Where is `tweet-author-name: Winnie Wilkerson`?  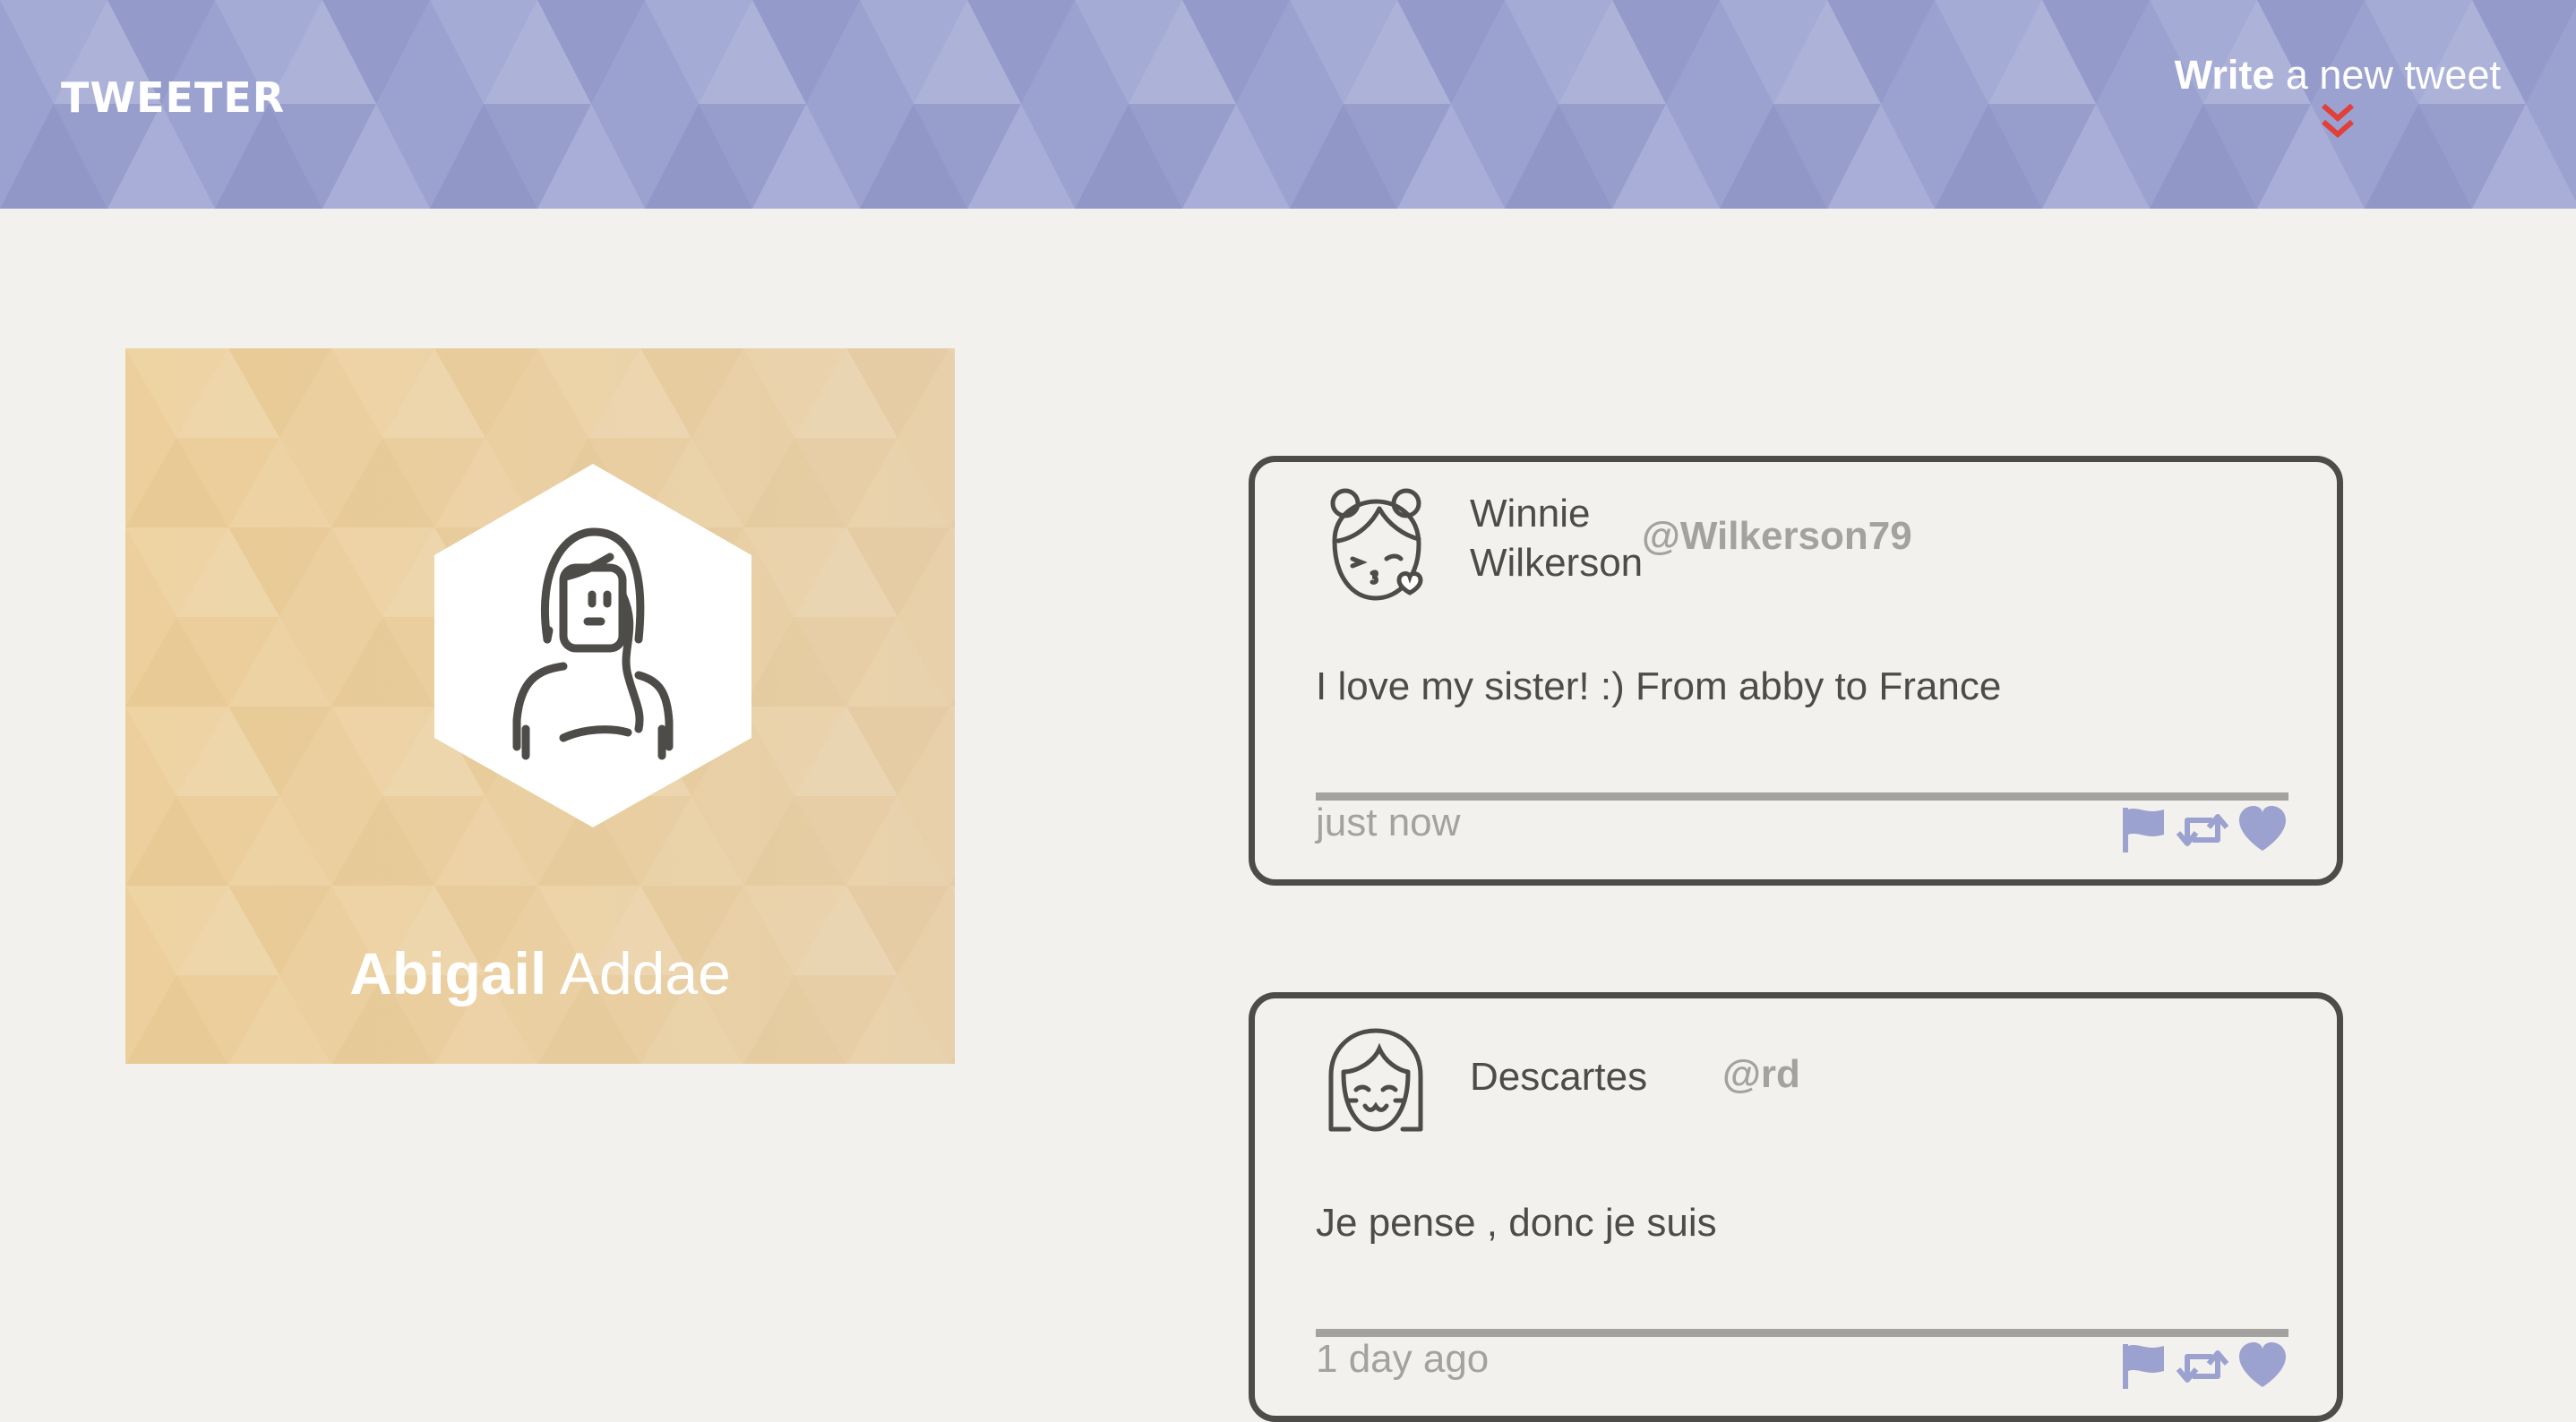
tweet-author-name: Winnie Wilkerson is located at coordinates (1556, 538).